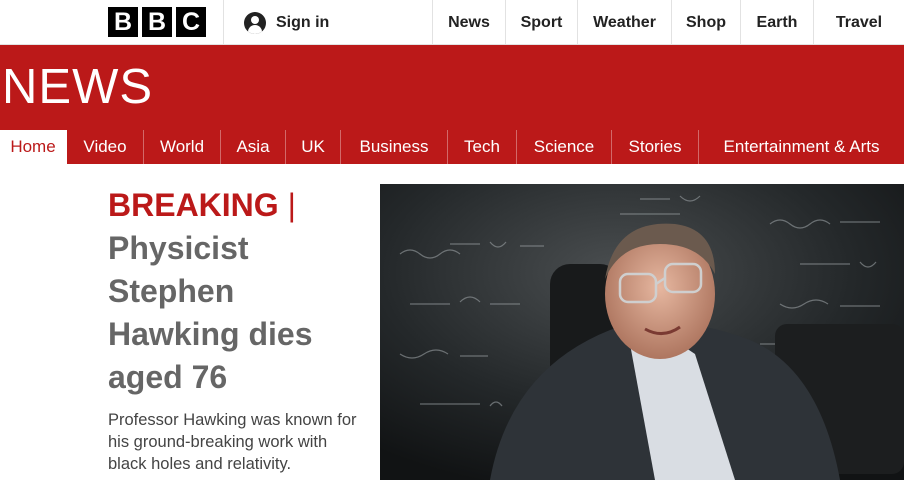 The width and height of the screenshot is (904, 480). What do you see at coordinates (468, 22) in the screenshot?
I see `global-nav-news: News` at bounding box center [468, 22].